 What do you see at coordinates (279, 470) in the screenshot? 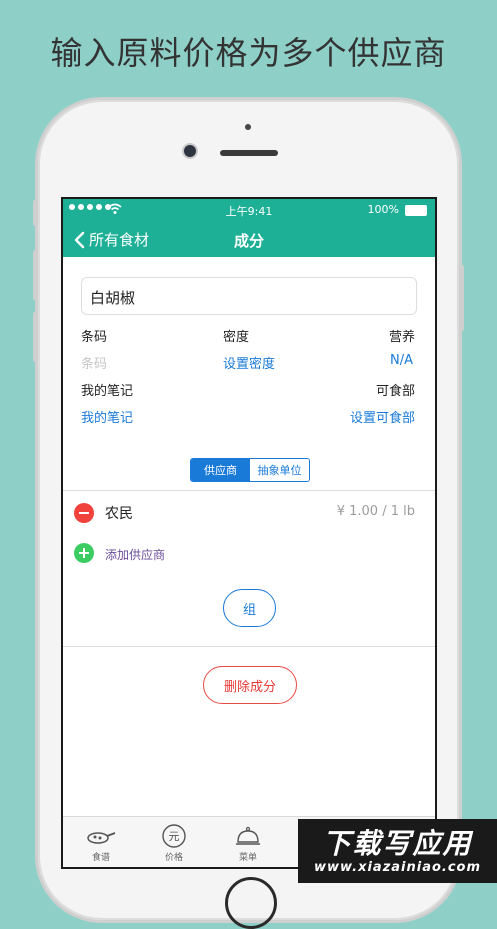
I see `tab-abstract-units: 抽象单位` at bounding box center [279, 470].